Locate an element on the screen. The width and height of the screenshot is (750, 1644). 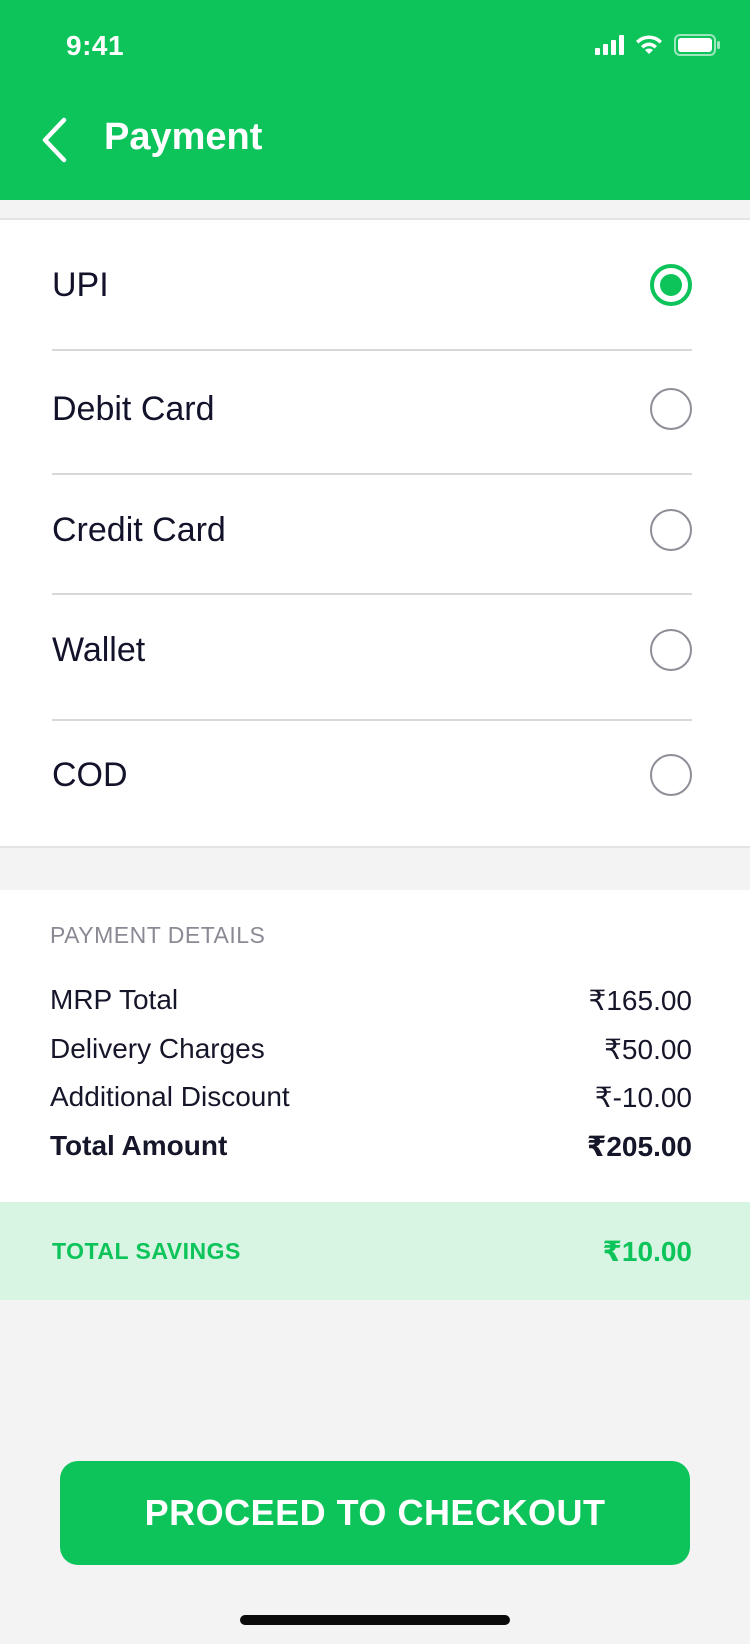
option-label: Wallet is located at coordinates (99, 649).